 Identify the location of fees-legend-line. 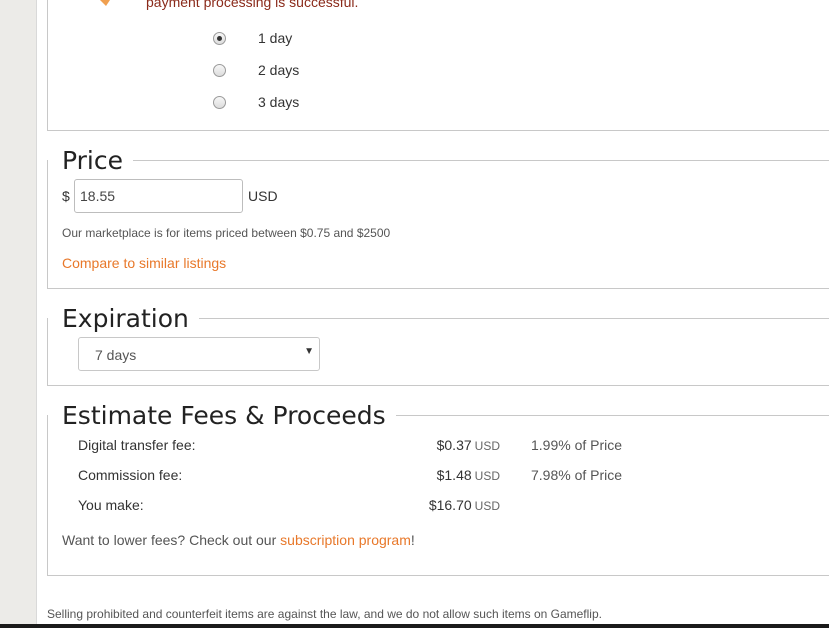
(600, 415).